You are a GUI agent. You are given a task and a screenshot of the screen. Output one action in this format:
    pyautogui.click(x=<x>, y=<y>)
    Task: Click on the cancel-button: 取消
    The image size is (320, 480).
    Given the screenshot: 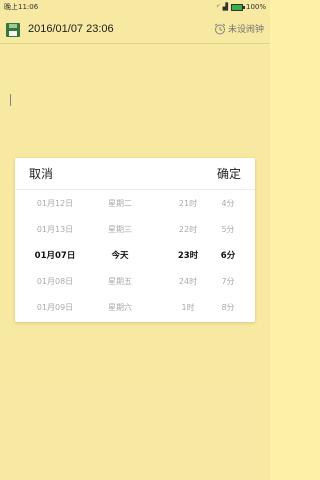 What is the action you would take?
    pyautogui.click(x=41, y=173)
    